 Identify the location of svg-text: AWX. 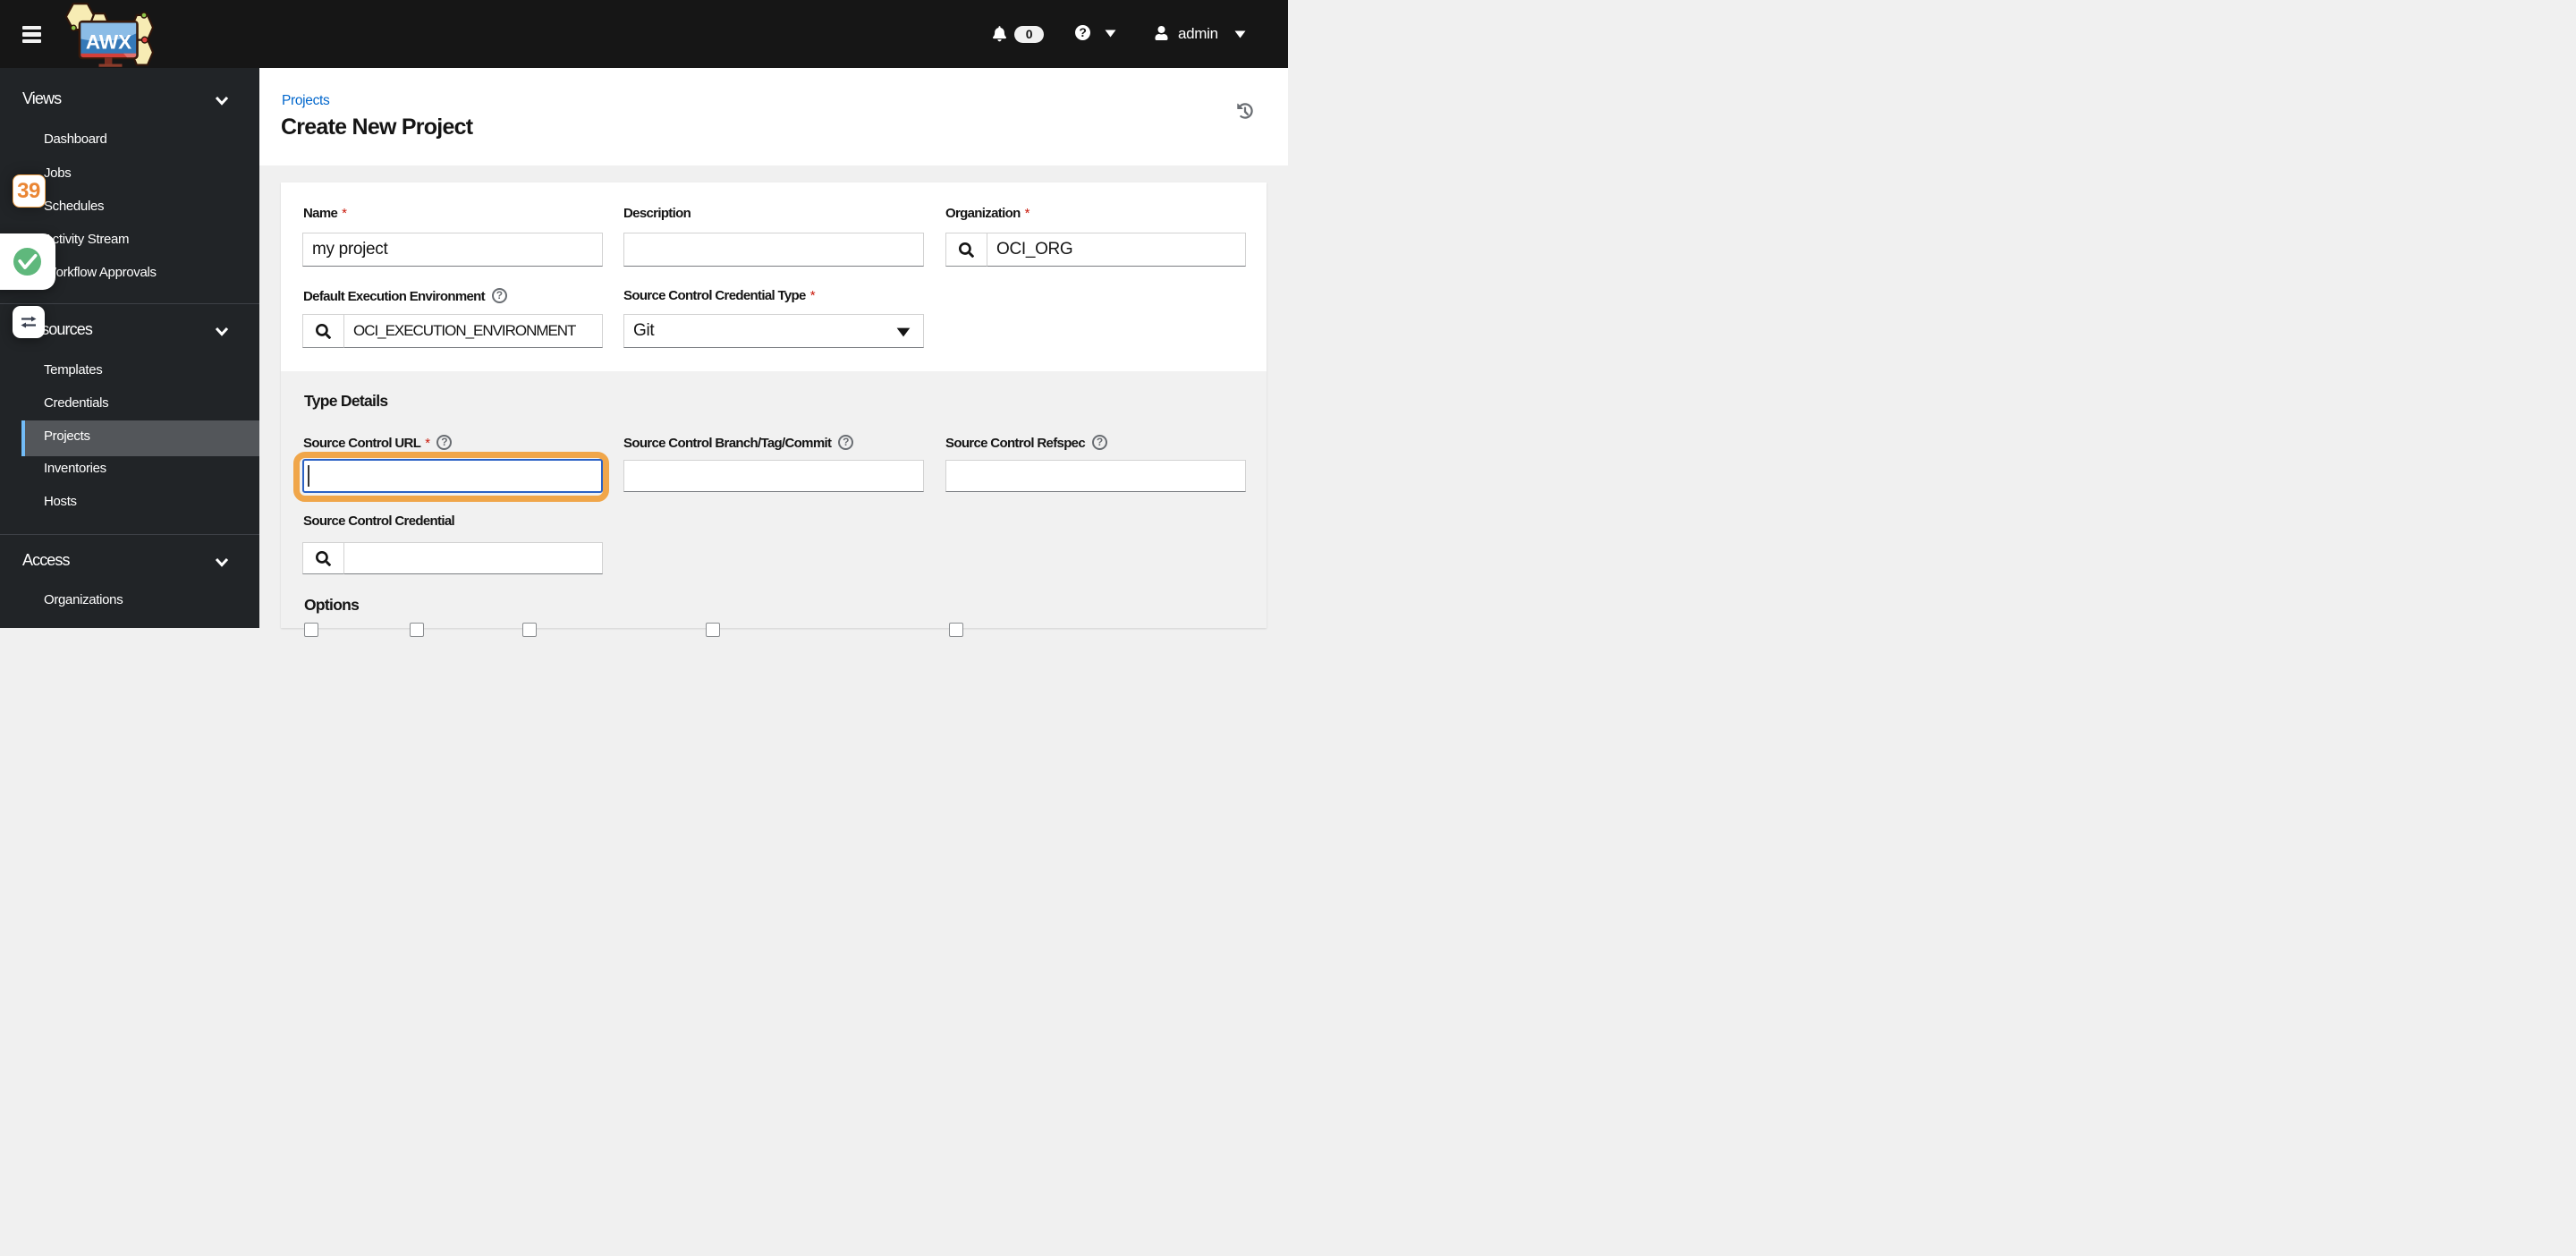
(108, 42).